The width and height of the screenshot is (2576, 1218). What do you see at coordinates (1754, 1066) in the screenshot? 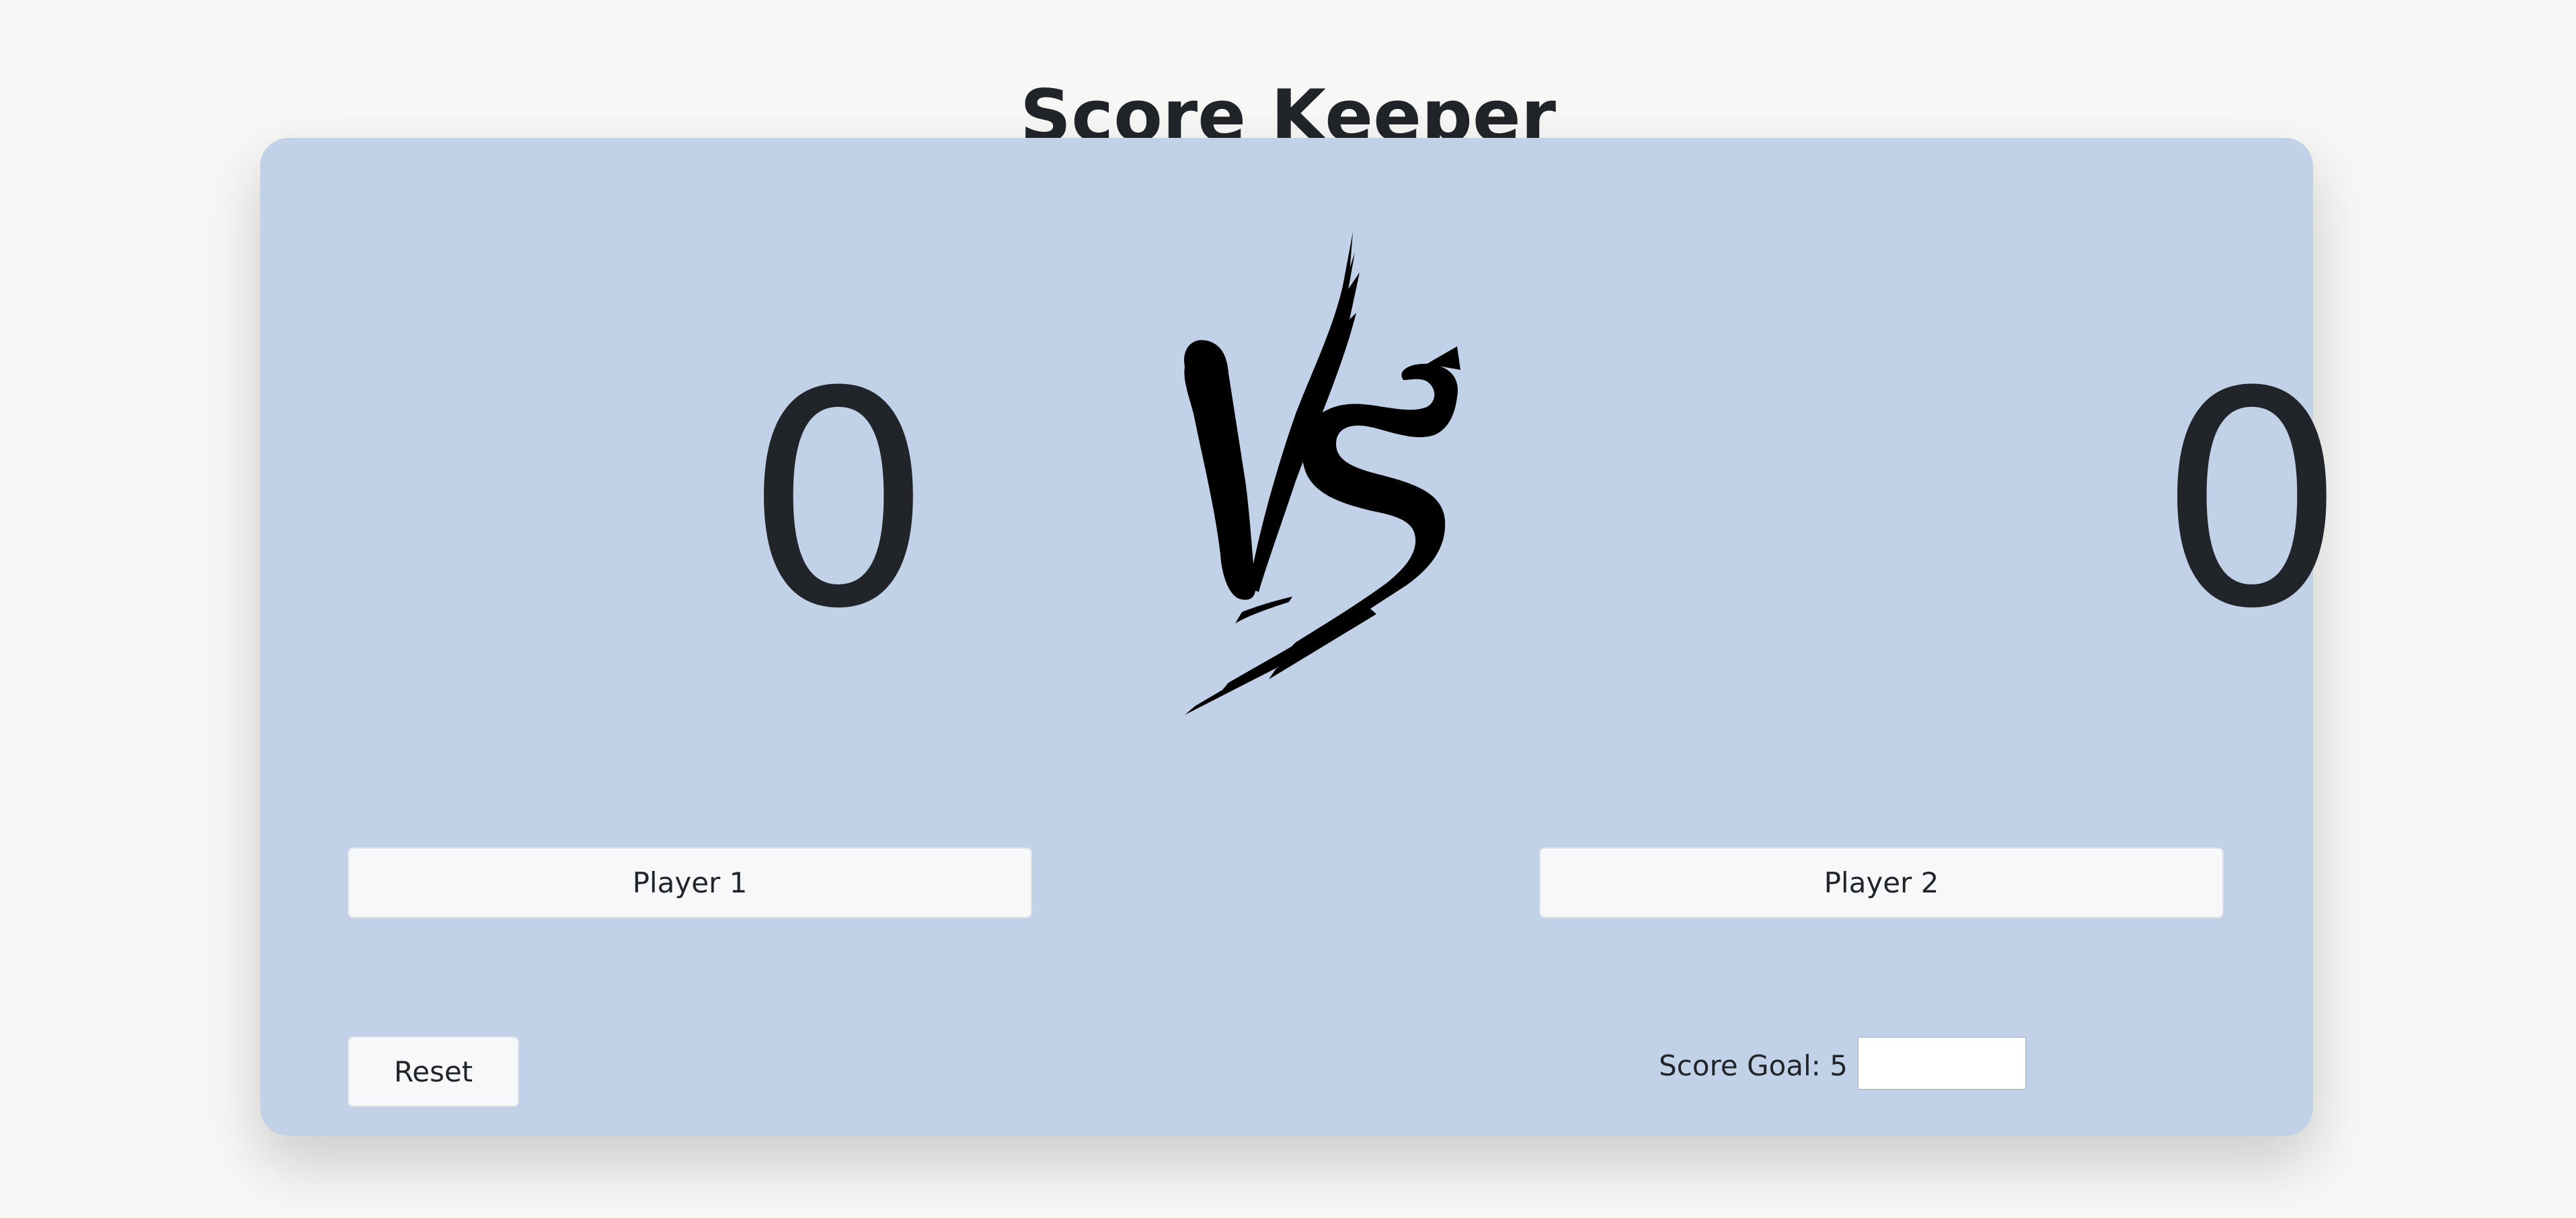
I see `score-goal-label: Score Goal: 5` at bounding box center [1754, 1066].